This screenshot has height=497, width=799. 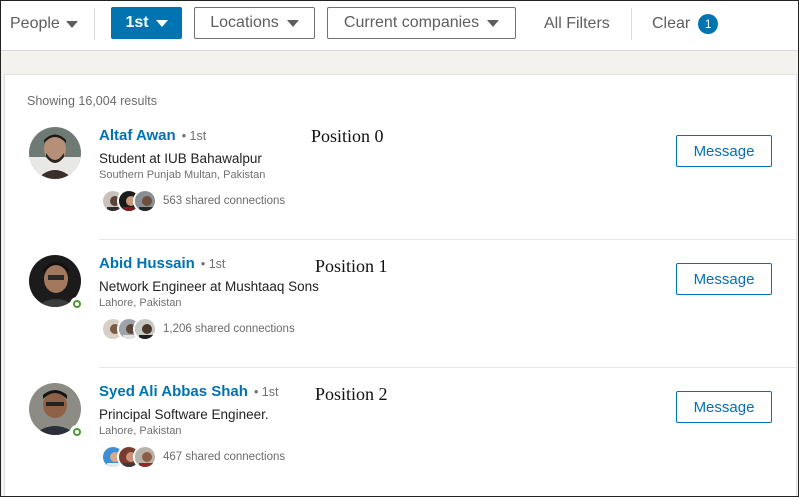 I want to click on shared-connections: 467 shared connections, so click(x=193, y=457).